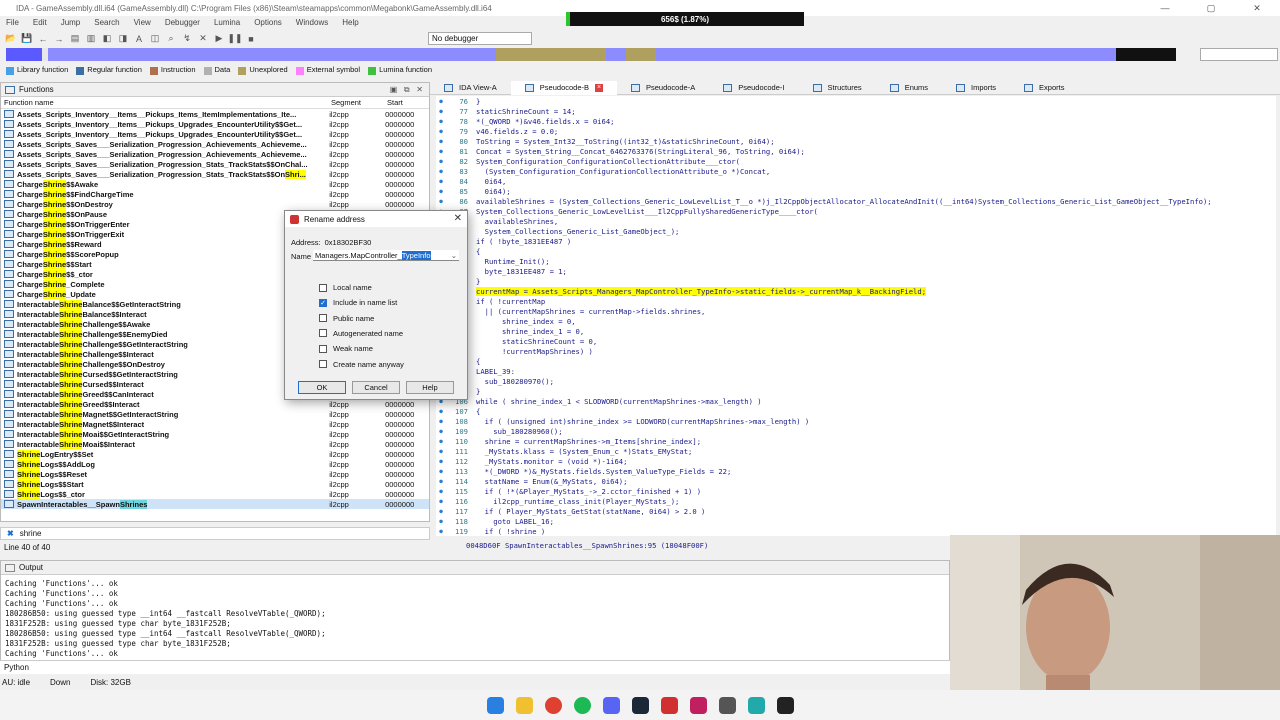  I want to click on function-row: ChargeShrine$$Awake il2cpp 0000000, so click(215, 184).